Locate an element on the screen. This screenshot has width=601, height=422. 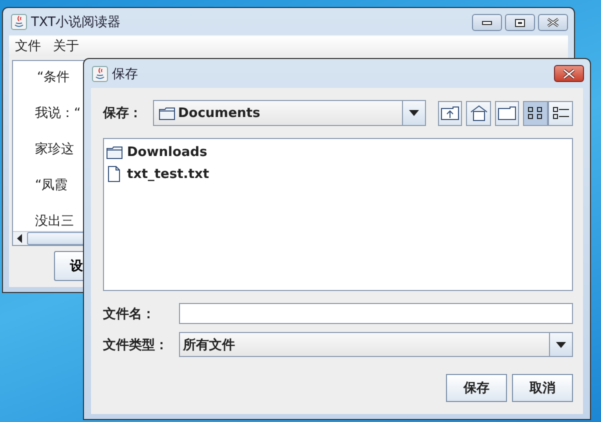
details-view-icon is located at coordinates (561, 113).